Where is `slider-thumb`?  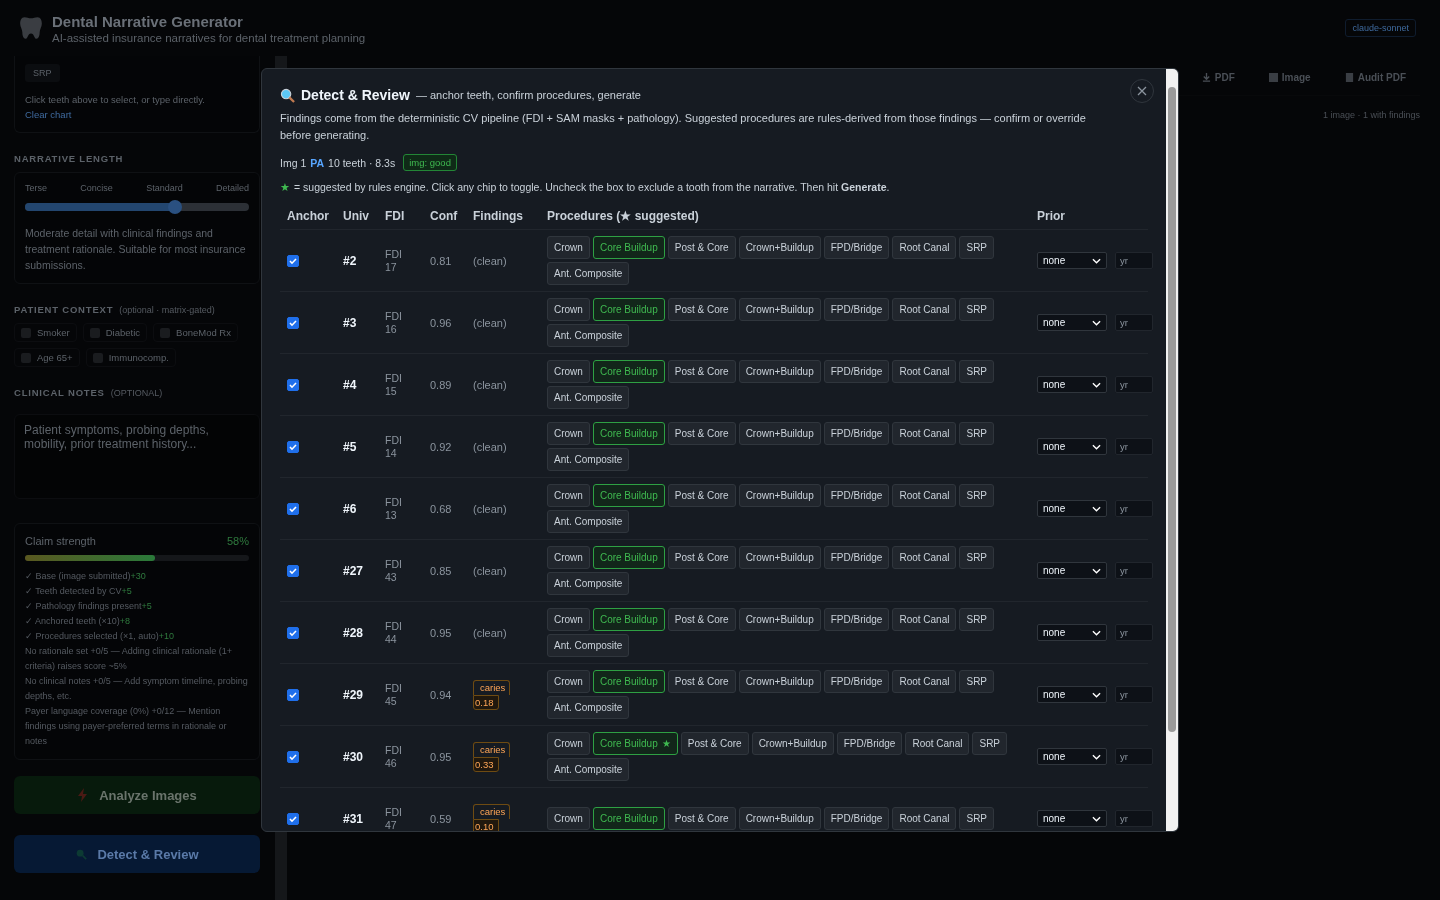
slider-thumb is located at coordinates (175, 207).